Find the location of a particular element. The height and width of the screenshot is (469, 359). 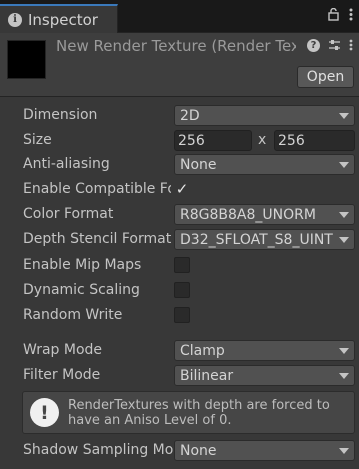

depth-stencil-value: D32_SFLOAT_S8_UINT is located at coordinates (256, 239).